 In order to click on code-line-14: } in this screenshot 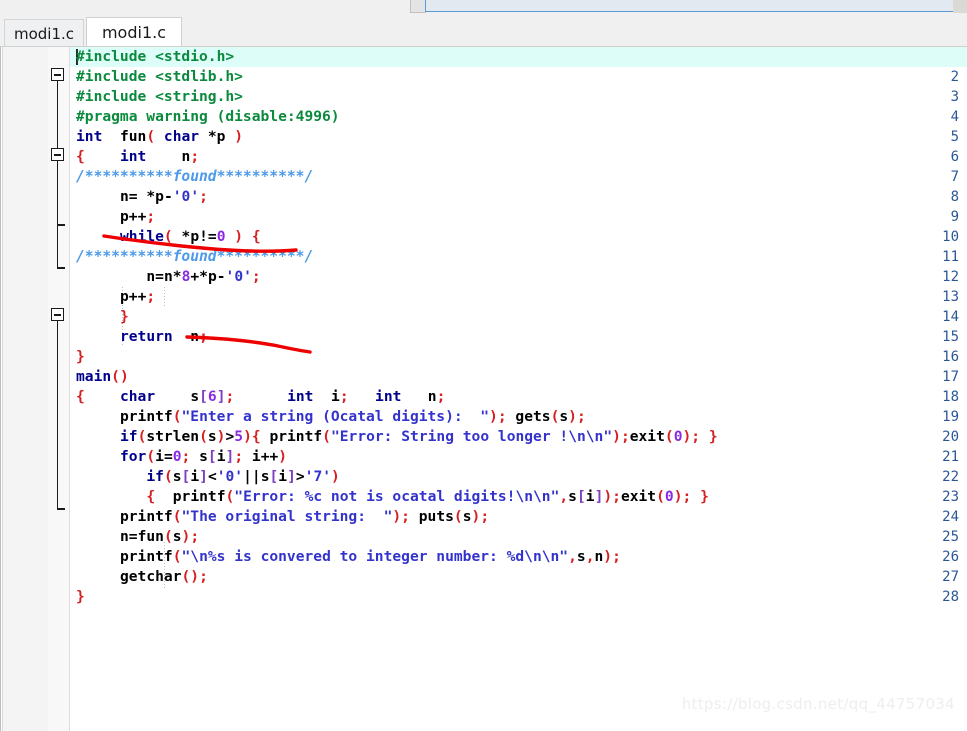, I will do `click(102, 317)`.